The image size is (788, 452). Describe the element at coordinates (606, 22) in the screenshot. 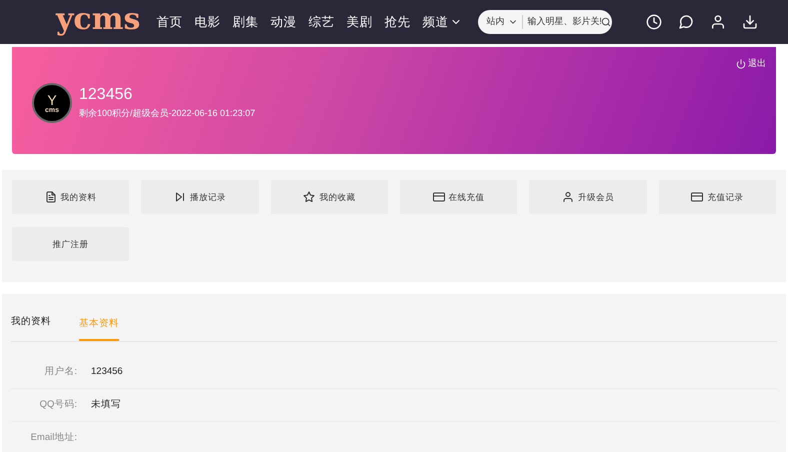

I see `search-icon` at that location.